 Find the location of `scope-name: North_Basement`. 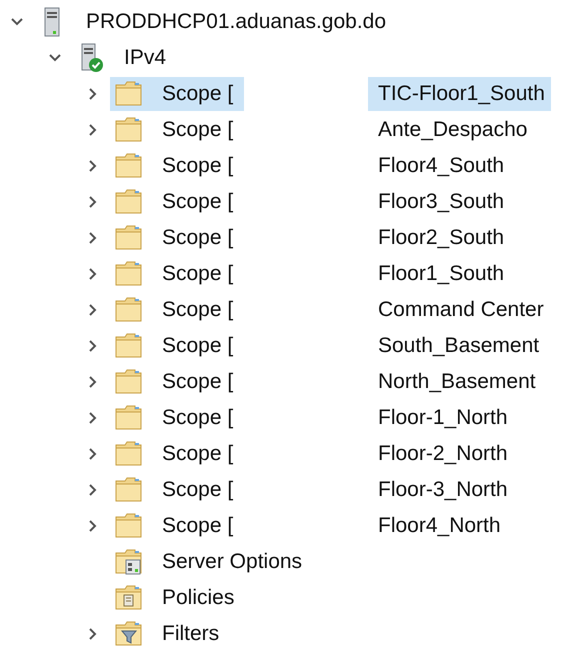

scope-name: North_Basement is located at coordinates (457, 382).